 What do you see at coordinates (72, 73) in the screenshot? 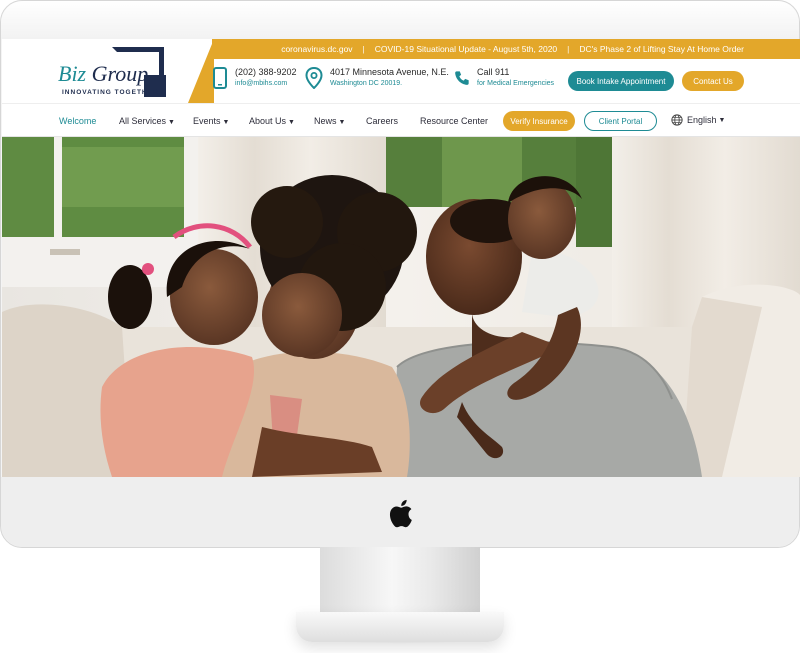
I see `logo-biz-text: Biz` at bounding box center [72, 73].